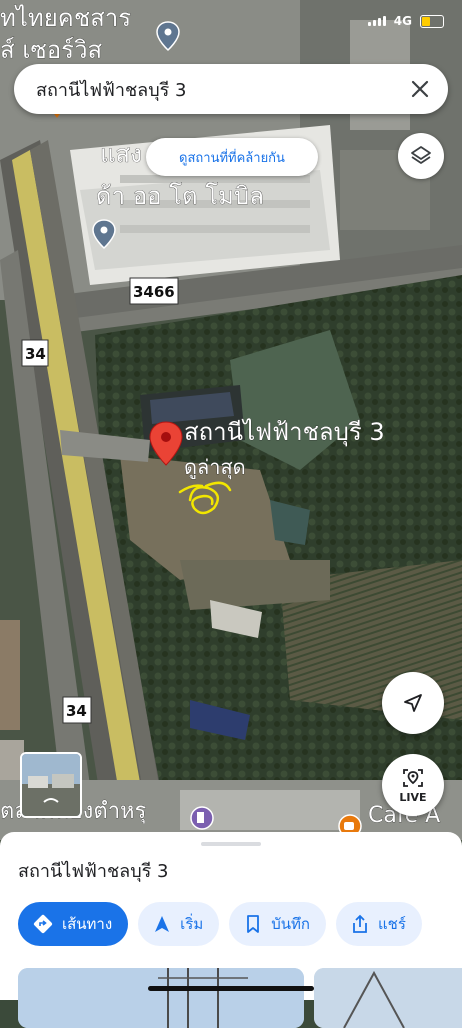 The image size is (462, 1028). What do you see at coordinates (284, 433) in the screenshot?
I see `map-label-place-name: สถานีไฟฟ้าชลบุรี 3` at bounding box center [284, 433].